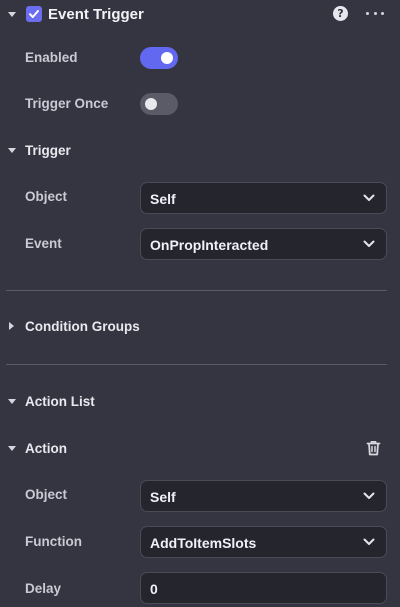  I want to click on trigger-object-dropdown: Self, so click(263, 198).